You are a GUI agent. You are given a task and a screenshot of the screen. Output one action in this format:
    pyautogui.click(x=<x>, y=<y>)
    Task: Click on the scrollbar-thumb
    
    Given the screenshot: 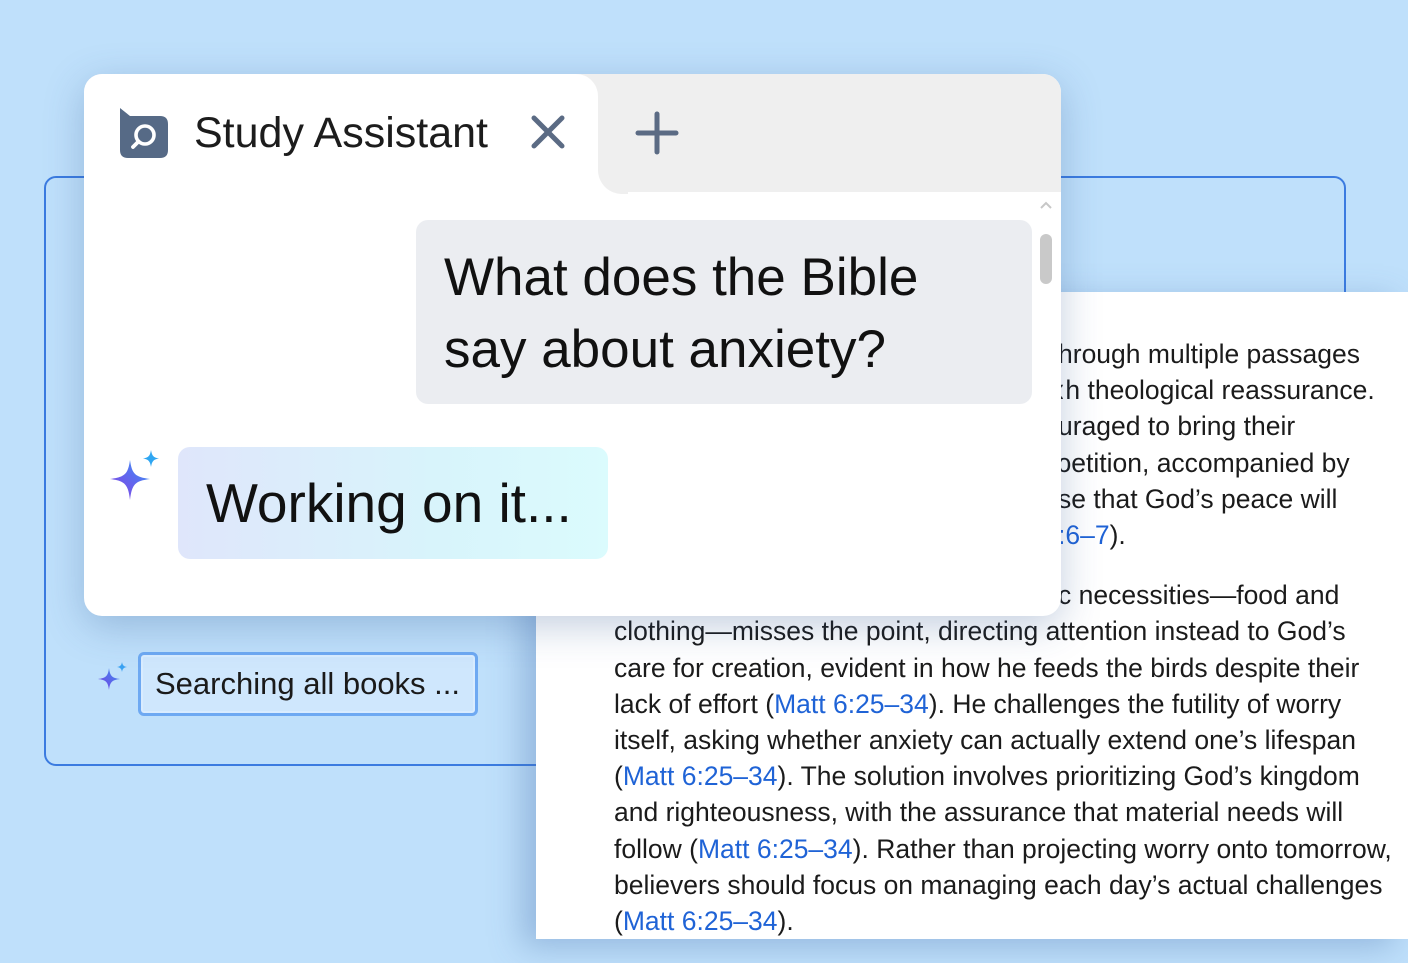 What is the action you would take?
    pyautogui.click(x=1046, y=259)
    